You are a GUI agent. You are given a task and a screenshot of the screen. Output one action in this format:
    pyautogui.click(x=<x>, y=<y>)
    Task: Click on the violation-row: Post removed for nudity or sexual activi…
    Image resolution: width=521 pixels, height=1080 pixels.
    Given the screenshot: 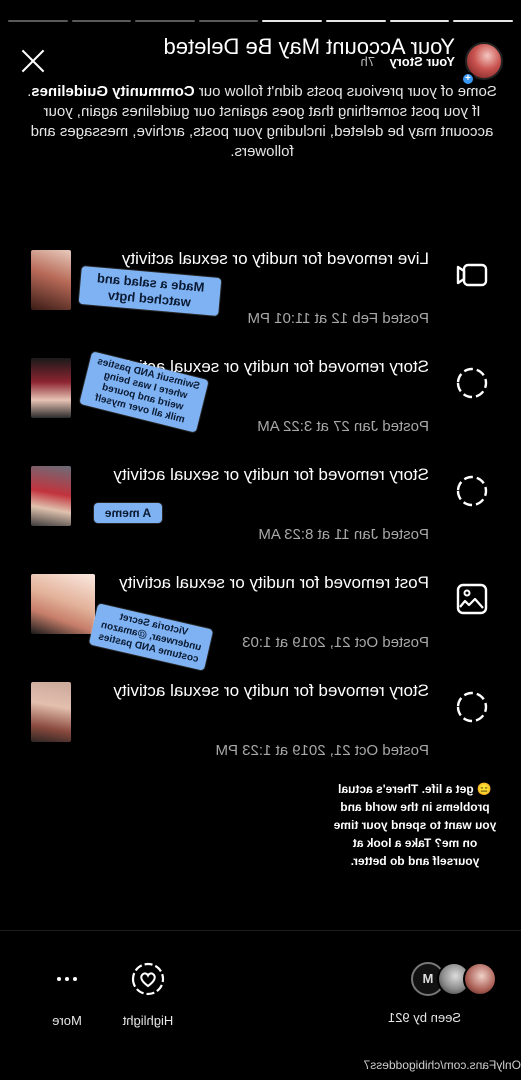 What is the action you would take?
    pyautogui.click(x=260, y=622)
    